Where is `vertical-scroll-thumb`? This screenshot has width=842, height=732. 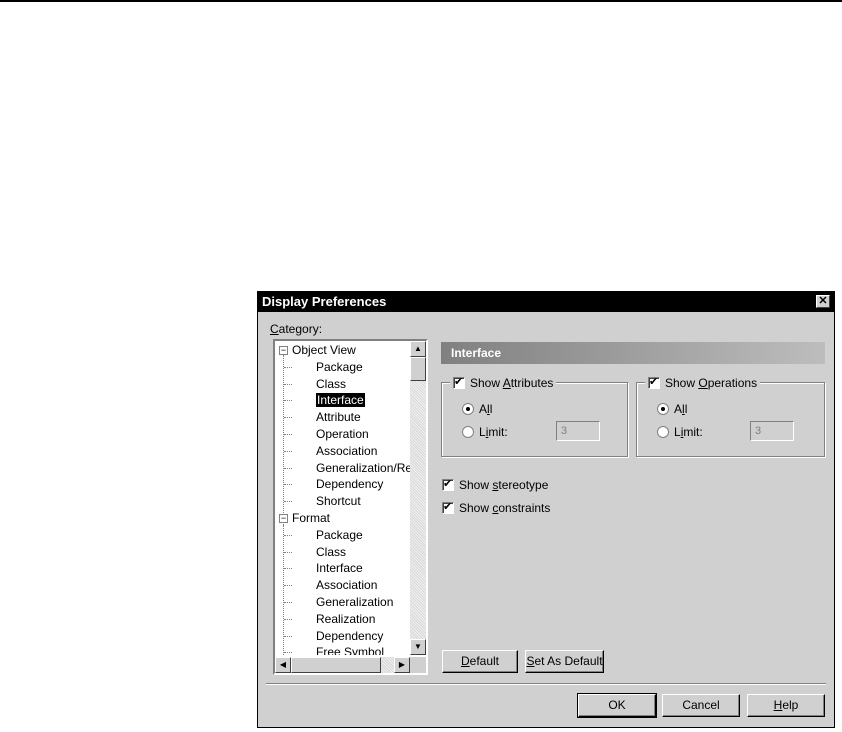
vertical-scroll-thumb is located at coordinates (418, 369).